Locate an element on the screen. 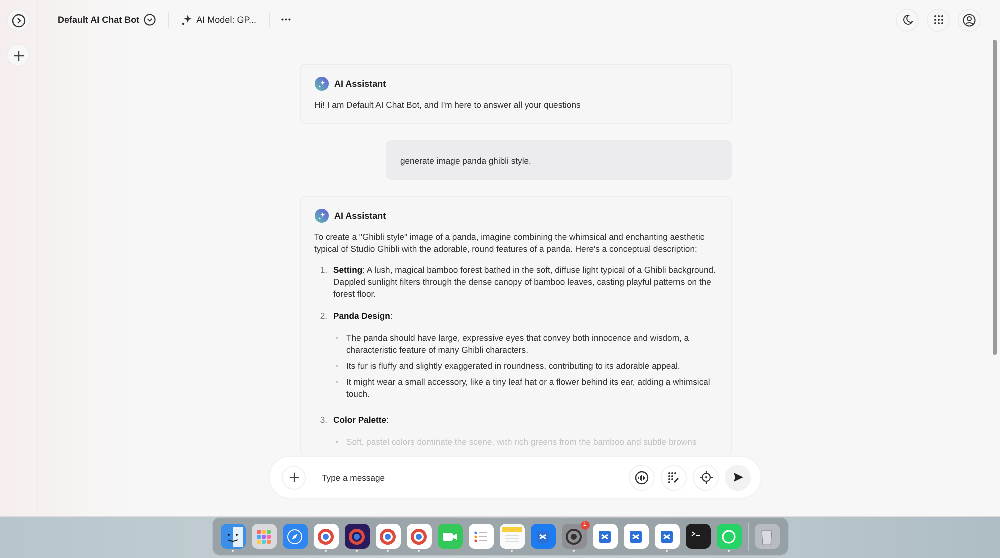 This screenshot has height=558, width=1000. user-message-text: generate image panda ghibli style. is located at coordinates (466, 161).